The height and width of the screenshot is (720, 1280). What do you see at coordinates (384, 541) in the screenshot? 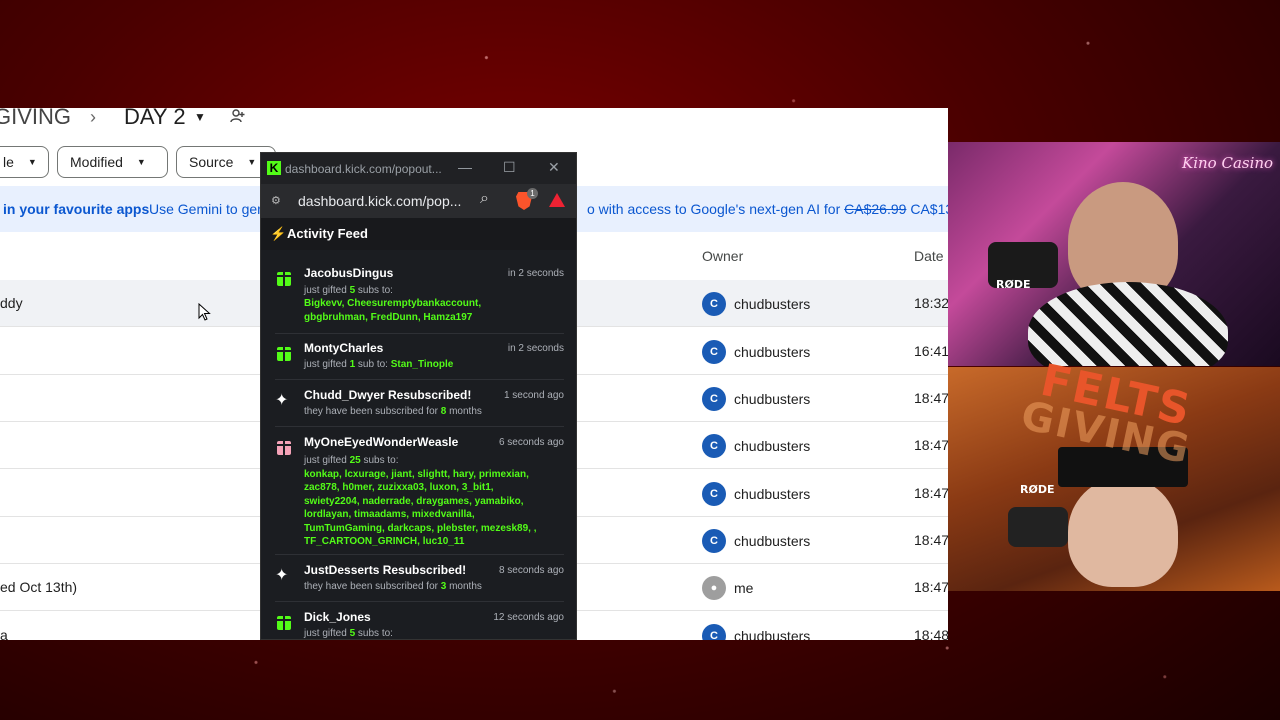
I see `feed-recipients: TF_CARTOON_GRINCH, luc10_11` at bounding box center [384, 541].